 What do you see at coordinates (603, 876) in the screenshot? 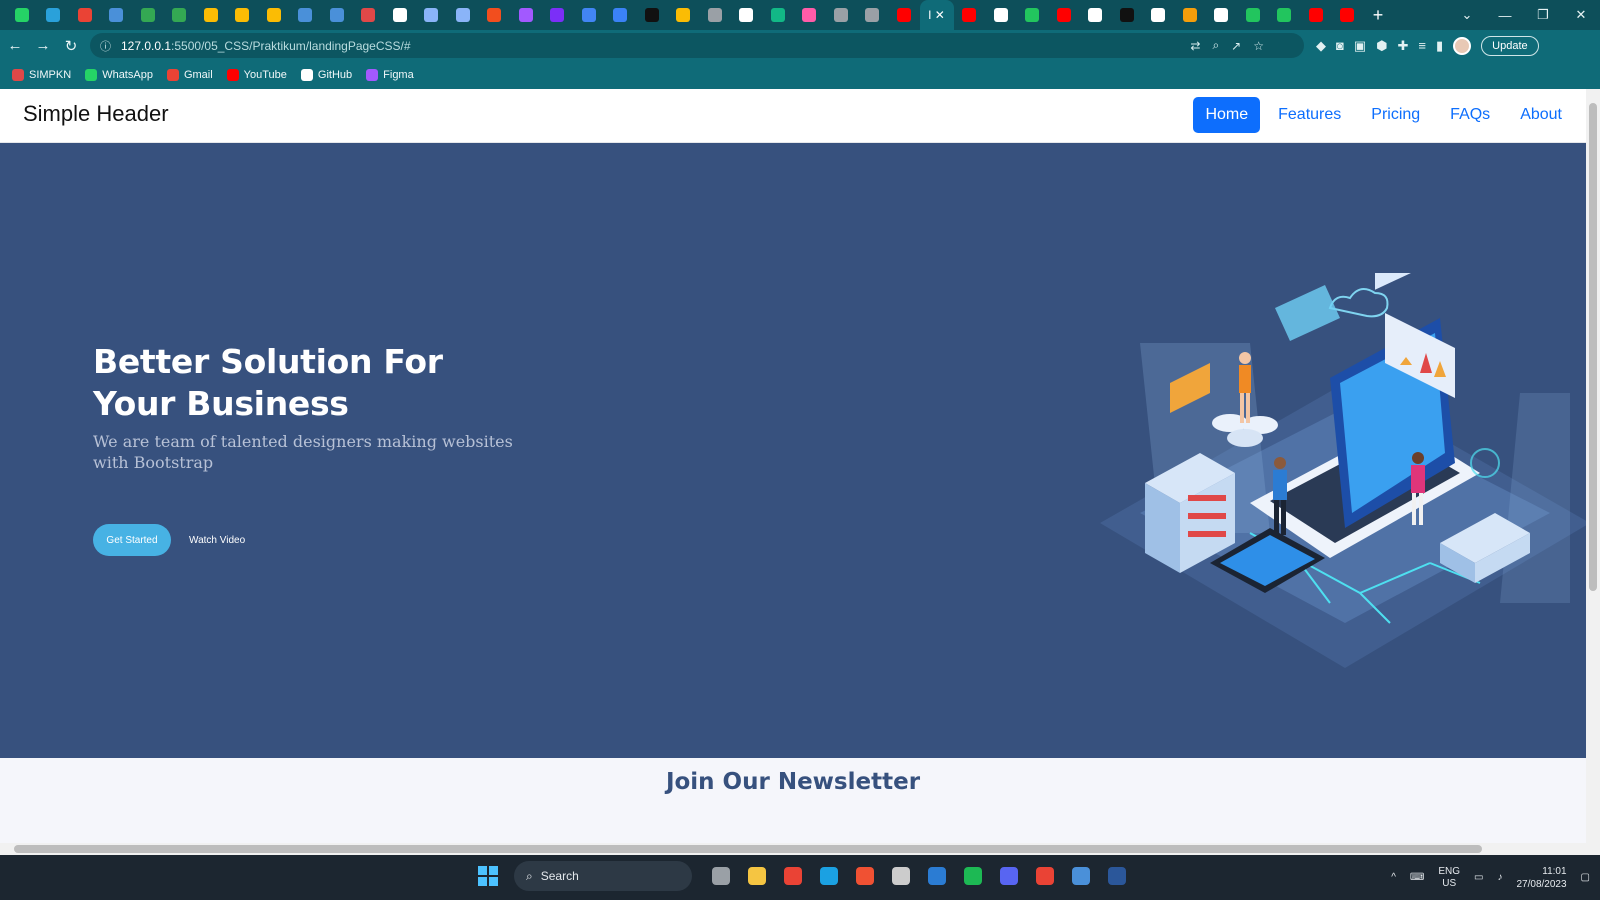
I see `taskbar-search: ⌕ Search` at bounding box center [603, 876].